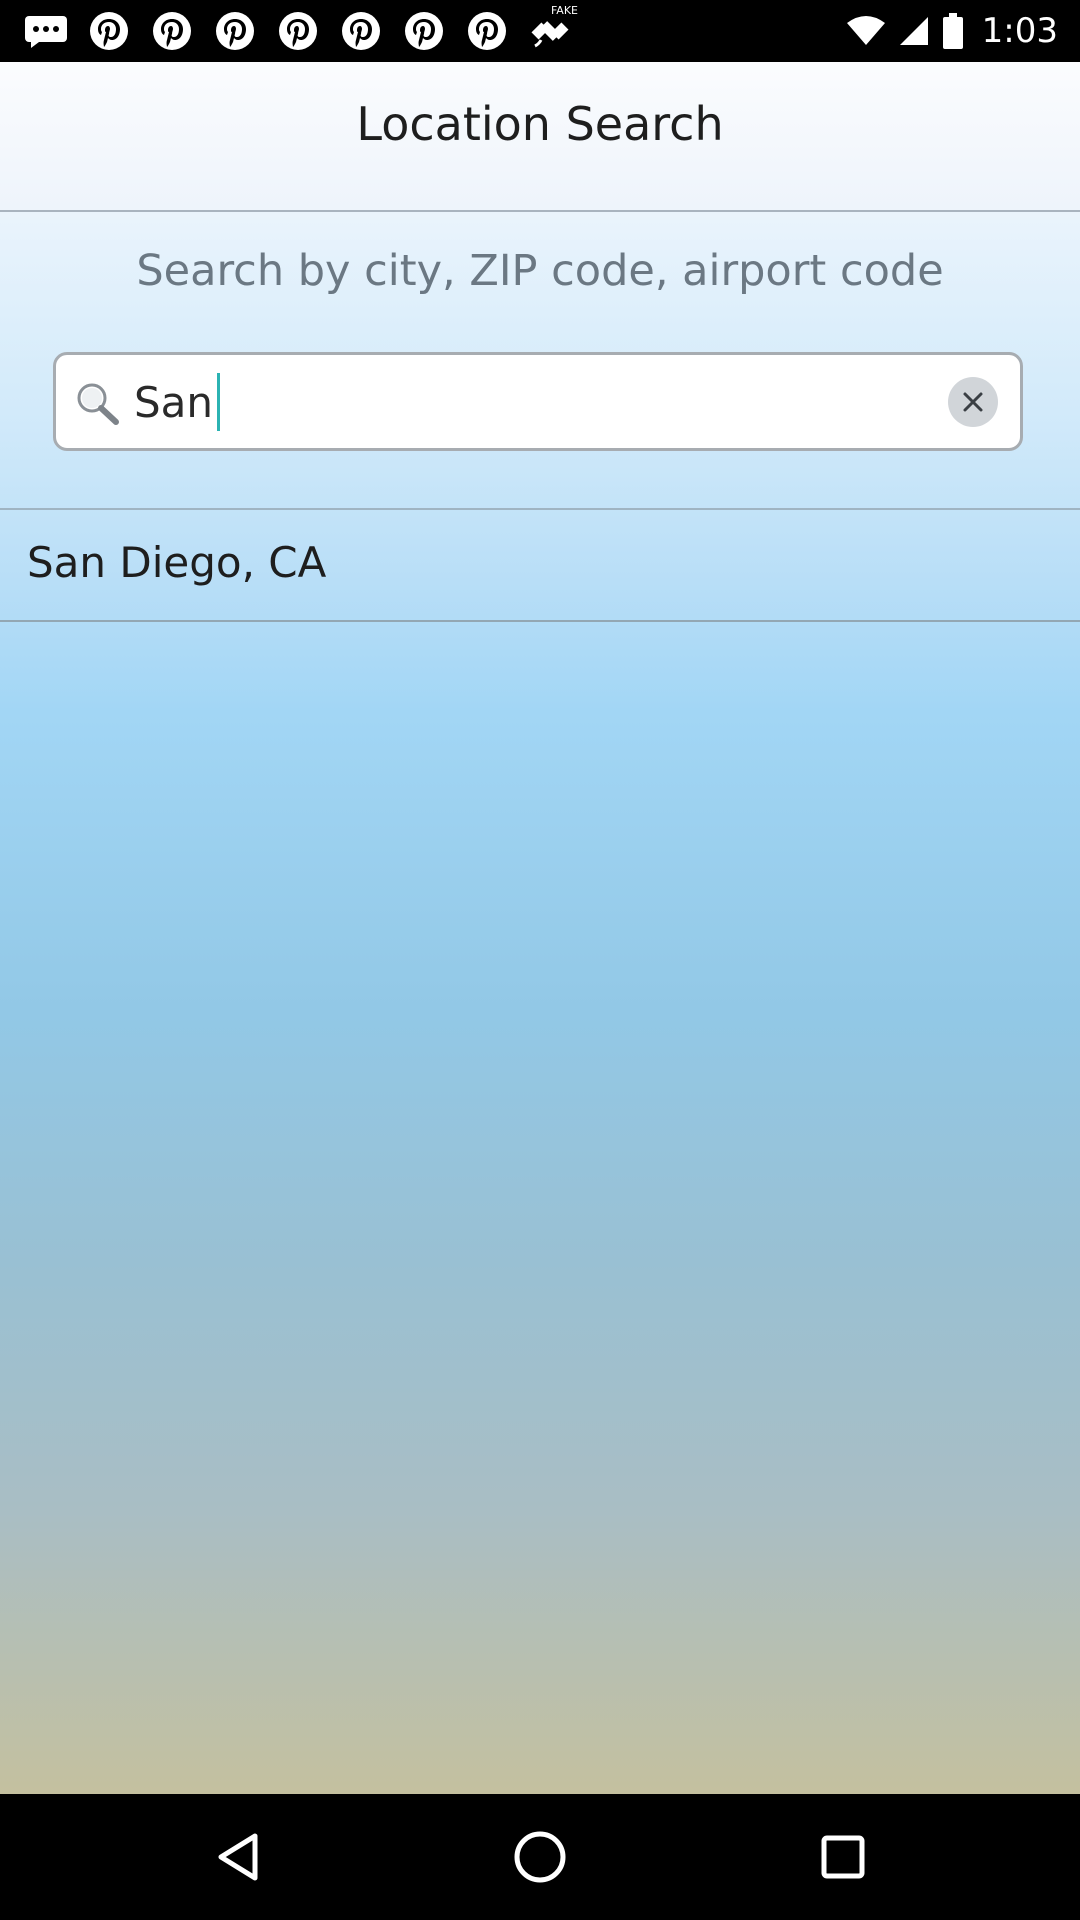 Image resolution: width=1080 pixels, height=1920 pixels. I want to click on navigation-bar, so click(540, 1857).